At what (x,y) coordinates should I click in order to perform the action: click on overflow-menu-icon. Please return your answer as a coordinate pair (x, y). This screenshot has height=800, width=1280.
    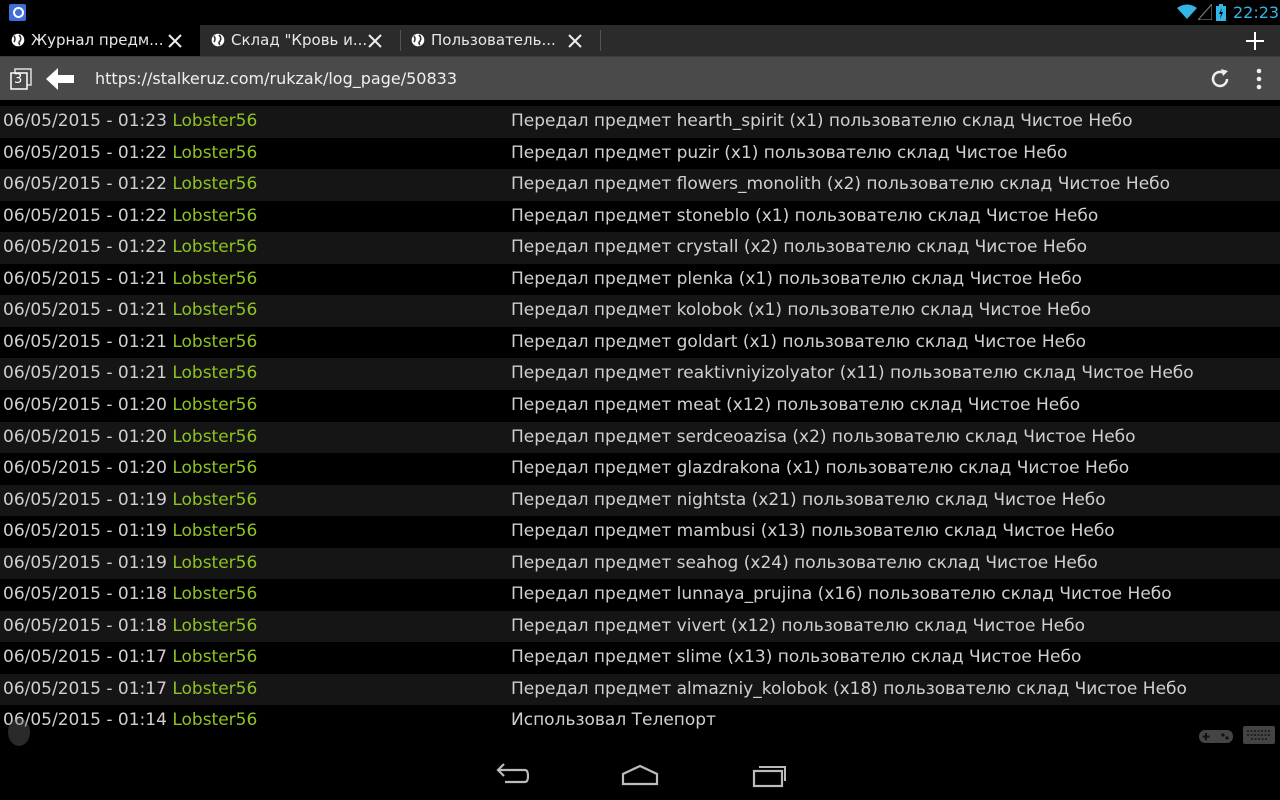
    Looking at the image, I should click on (1259, 79).